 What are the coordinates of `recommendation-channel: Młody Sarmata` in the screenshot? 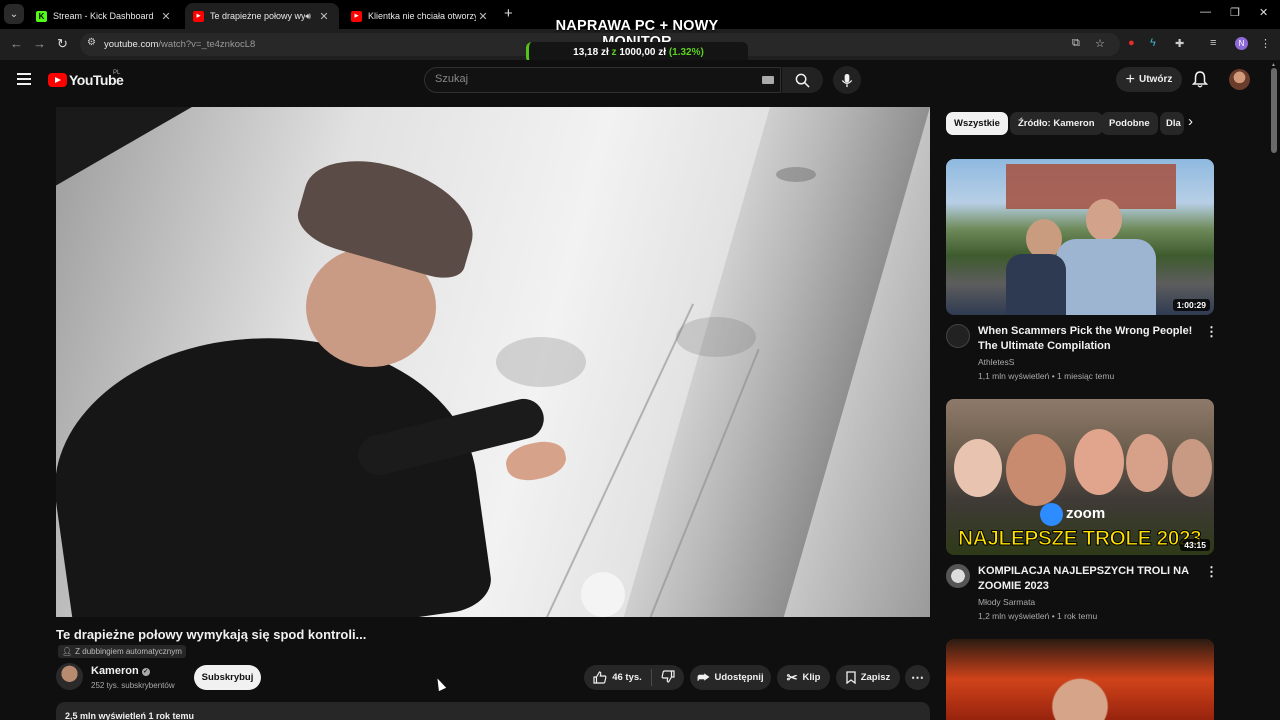 It's located at (1006, 602).